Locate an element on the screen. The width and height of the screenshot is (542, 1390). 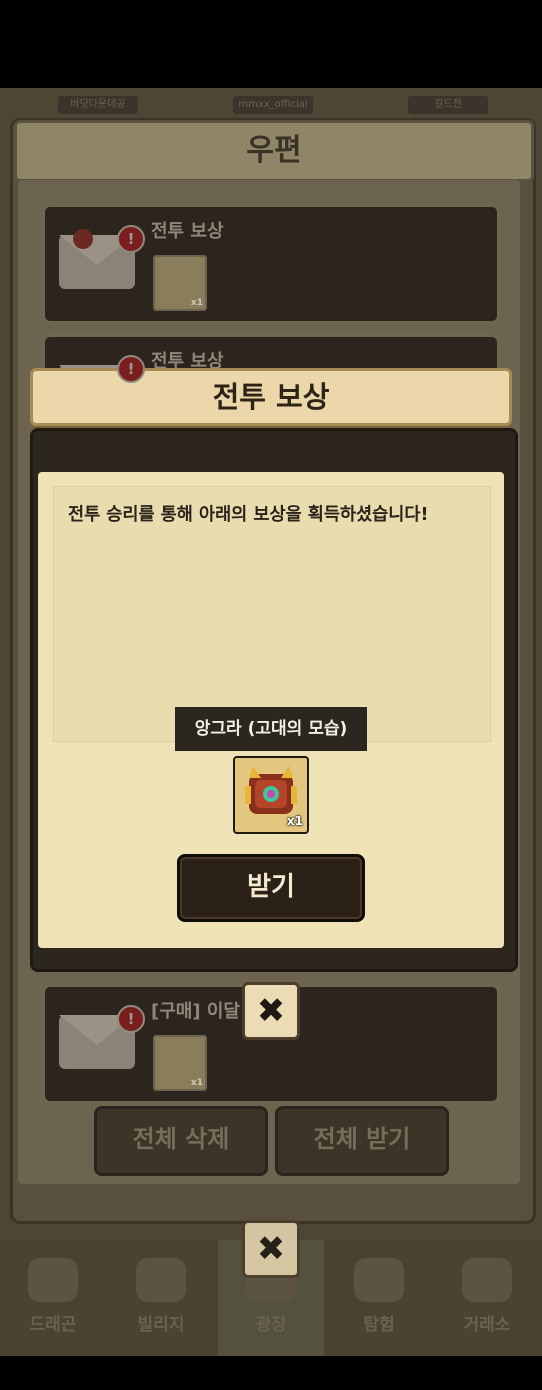
tab-dragon: 드래곤 is located at coordinates (53, 1298).